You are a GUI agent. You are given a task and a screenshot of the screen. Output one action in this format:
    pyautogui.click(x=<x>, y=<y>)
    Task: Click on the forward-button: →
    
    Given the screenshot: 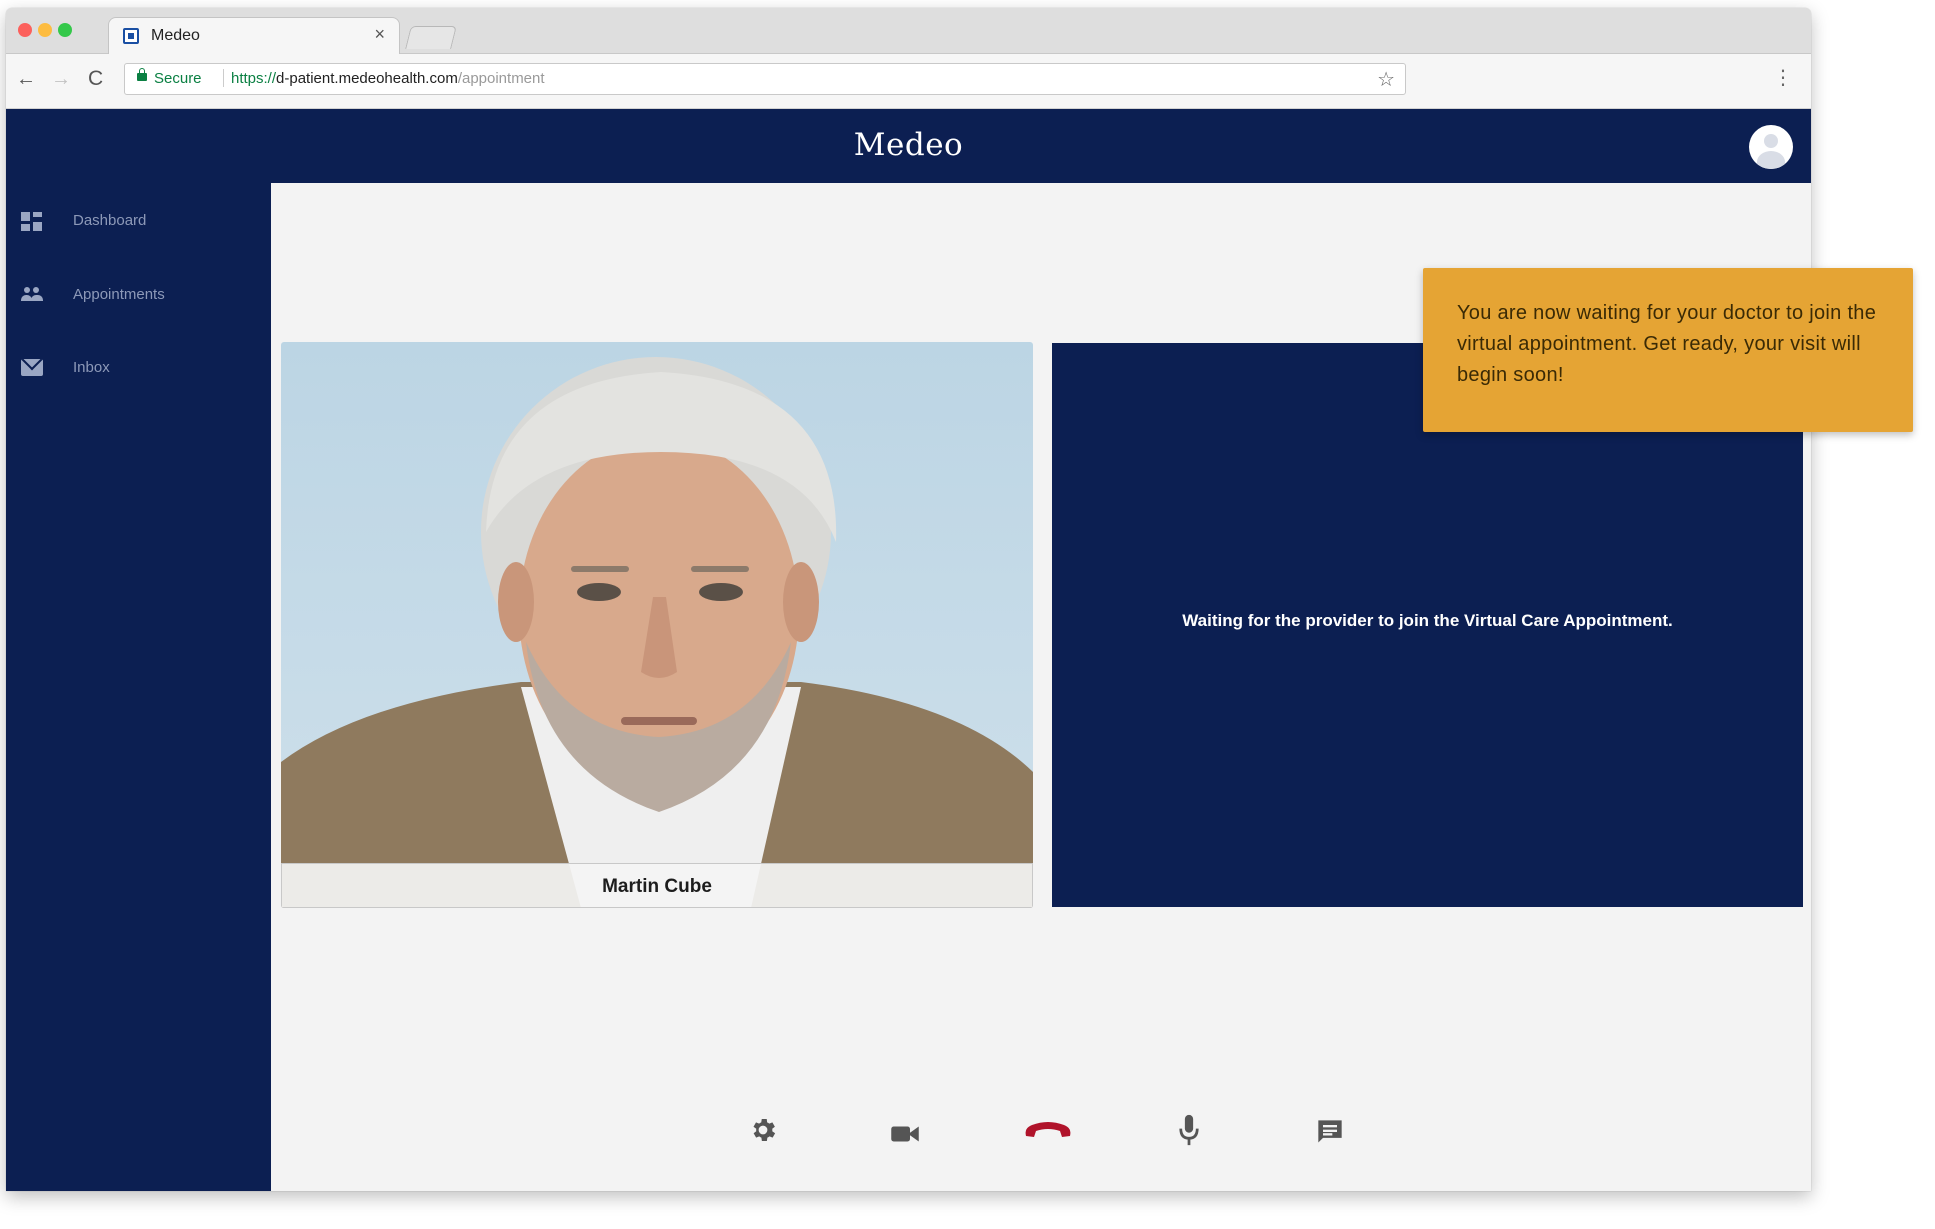 What is the action you would take?
    pyautogui.click(x=61, y=79)
    